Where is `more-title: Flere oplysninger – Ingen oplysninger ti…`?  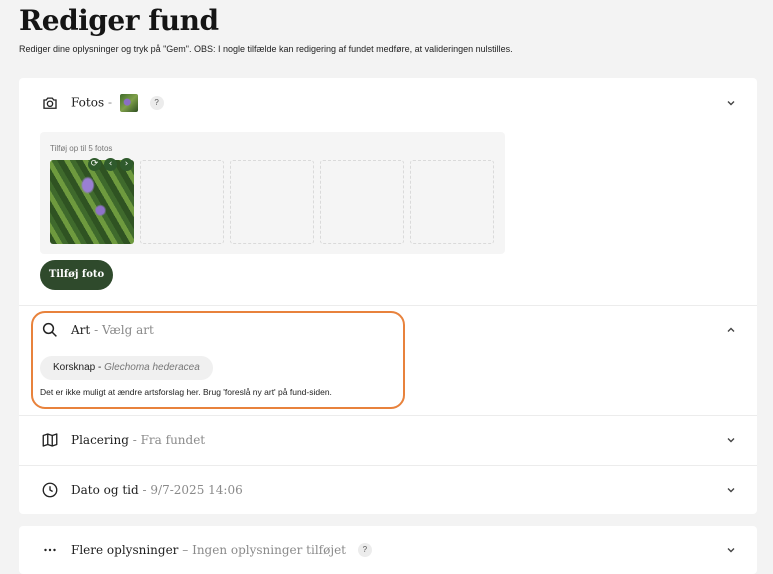 more-title: Flere oplysninger – Ingen oplysninger ti… is located at coordinates (221, 550).